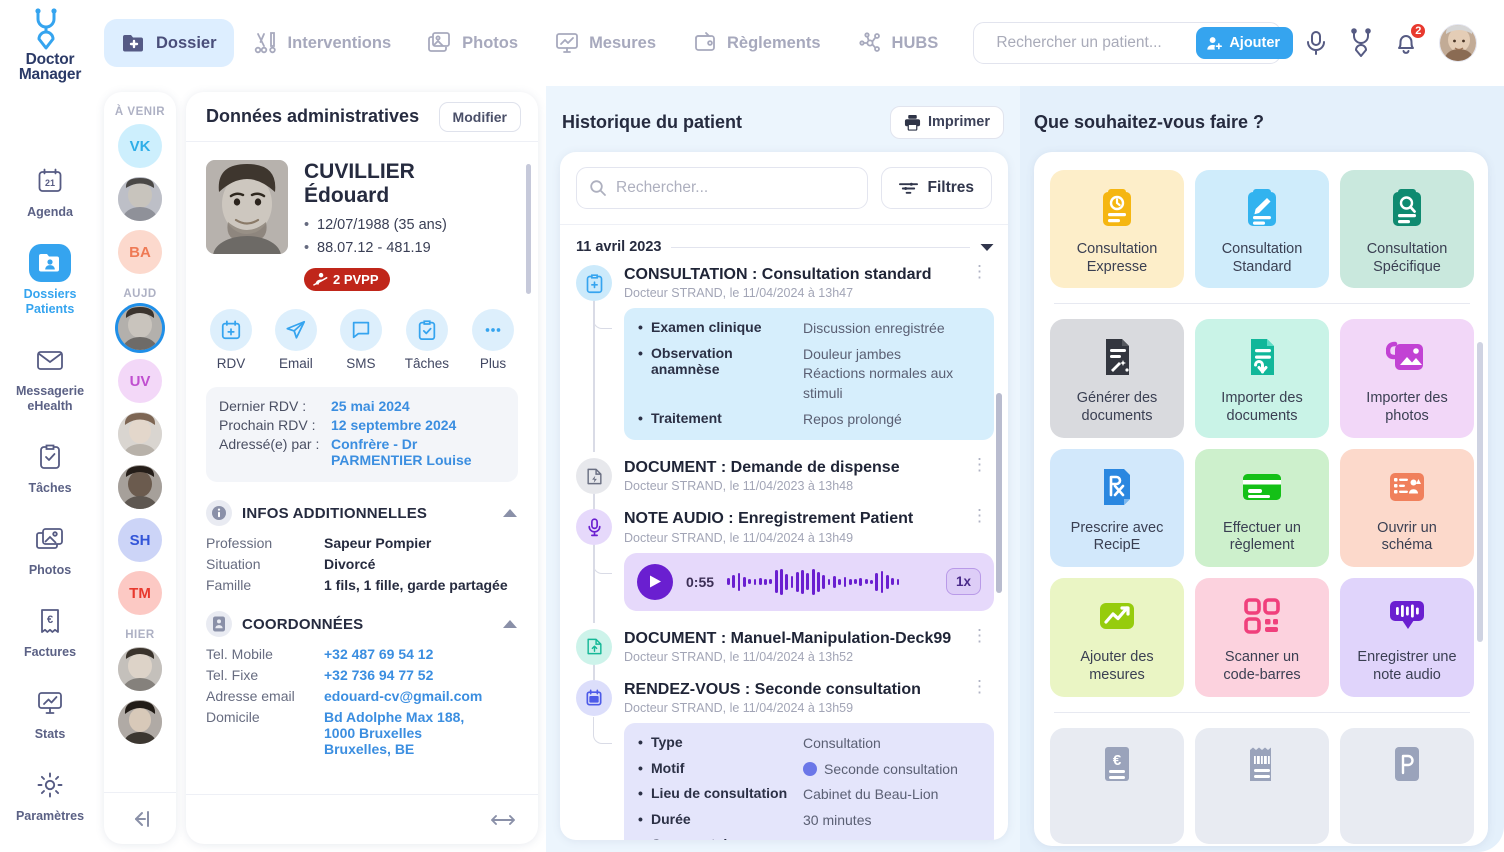  What do you see at coordinates (370, 406) in the screenshot?
I see `appointment-value: 25 mai 2024` at bounding box center [370, 406].